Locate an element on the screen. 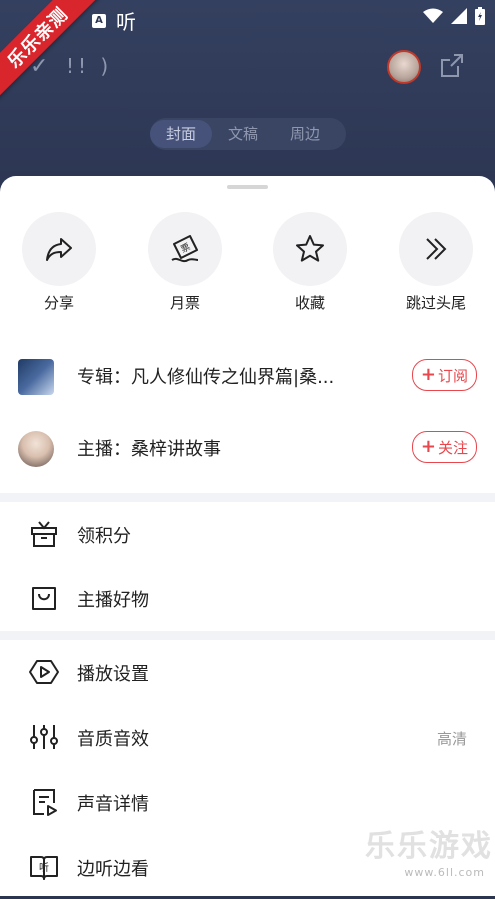 This screenshot has width=495, height=899. signal-icon is located at coordinates (459, 16).